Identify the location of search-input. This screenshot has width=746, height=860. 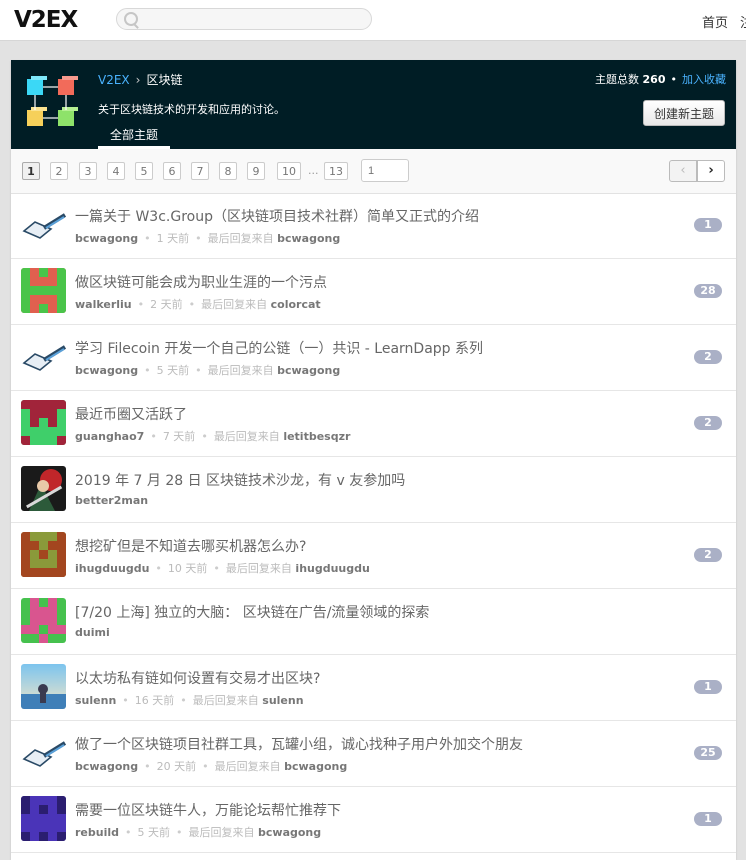
(253, 20).